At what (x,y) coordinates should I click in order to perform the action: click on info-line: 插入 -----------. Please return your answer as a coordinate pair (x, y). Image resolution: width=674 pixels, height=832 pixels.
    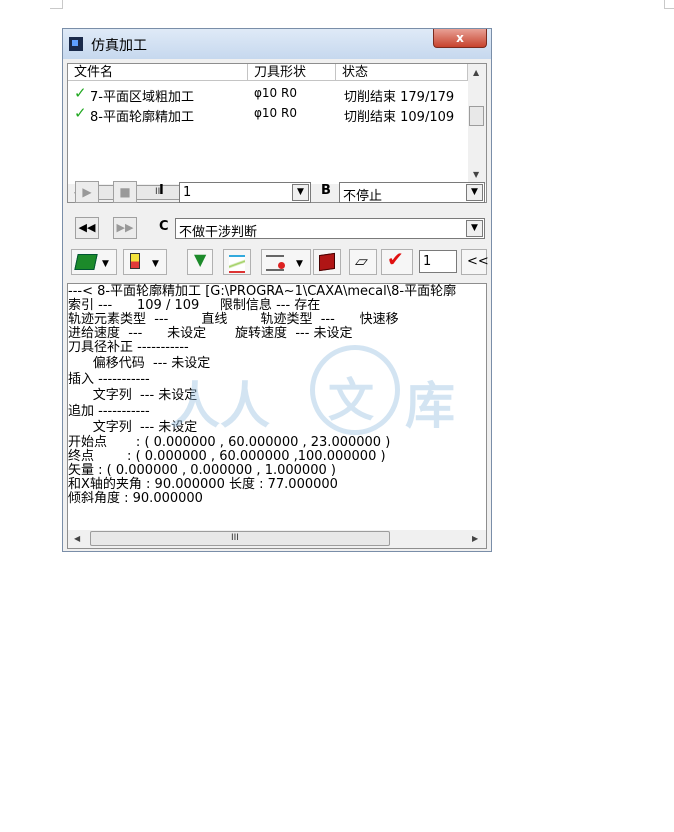
    Looking at the image, I should click on (109, 379).